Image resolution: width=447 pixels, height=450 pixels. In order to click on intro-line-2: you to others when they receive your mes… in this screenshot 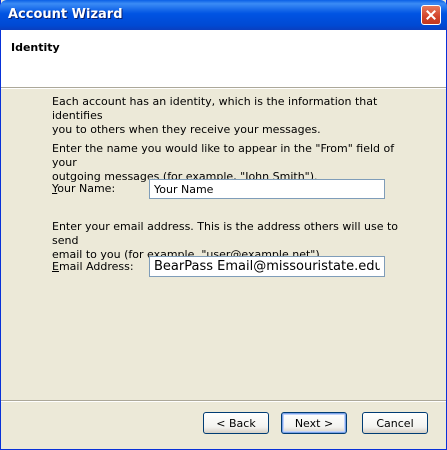, I will do `click(186, 129)`.